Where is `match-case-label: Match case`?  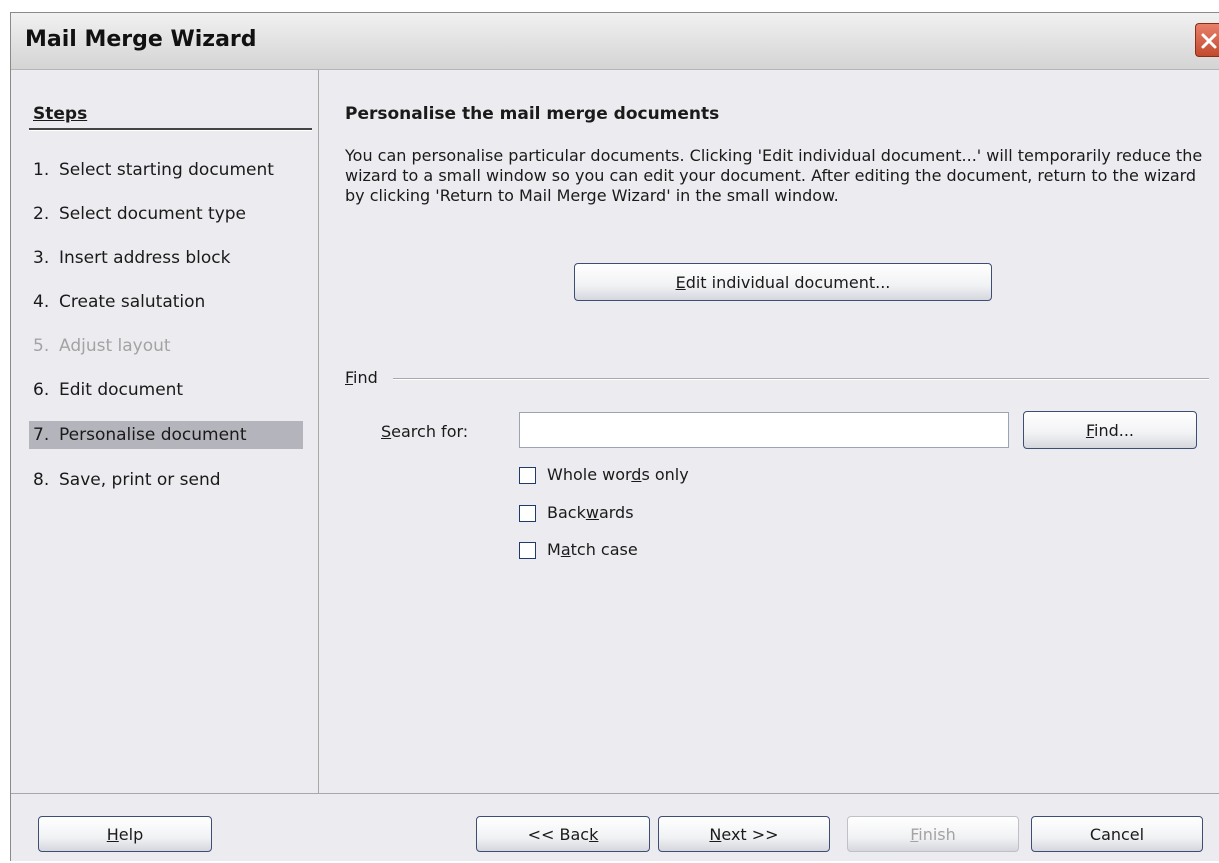 match-case-label: Match case is located at coordinates (592, 549).